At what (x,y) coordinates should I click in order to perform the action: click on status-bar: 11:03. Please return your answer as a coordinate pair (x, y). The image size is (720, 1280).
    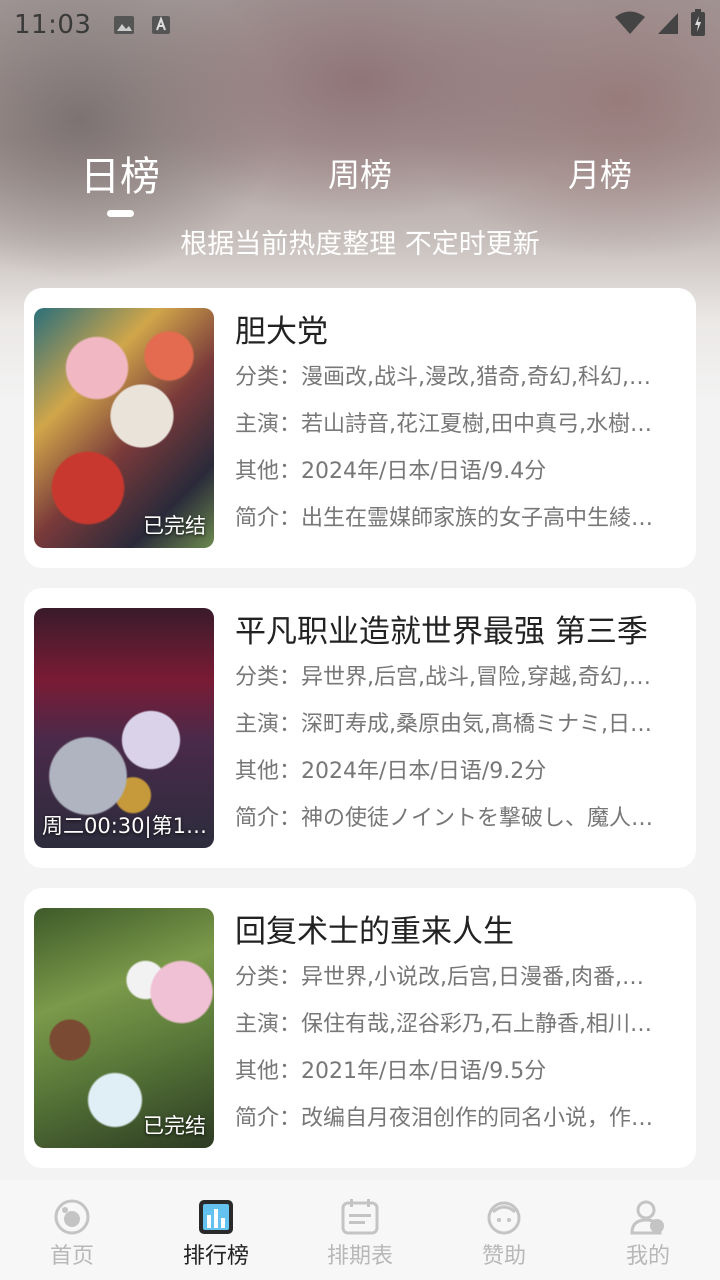
    Looking at the image, I should click on (360, 25).